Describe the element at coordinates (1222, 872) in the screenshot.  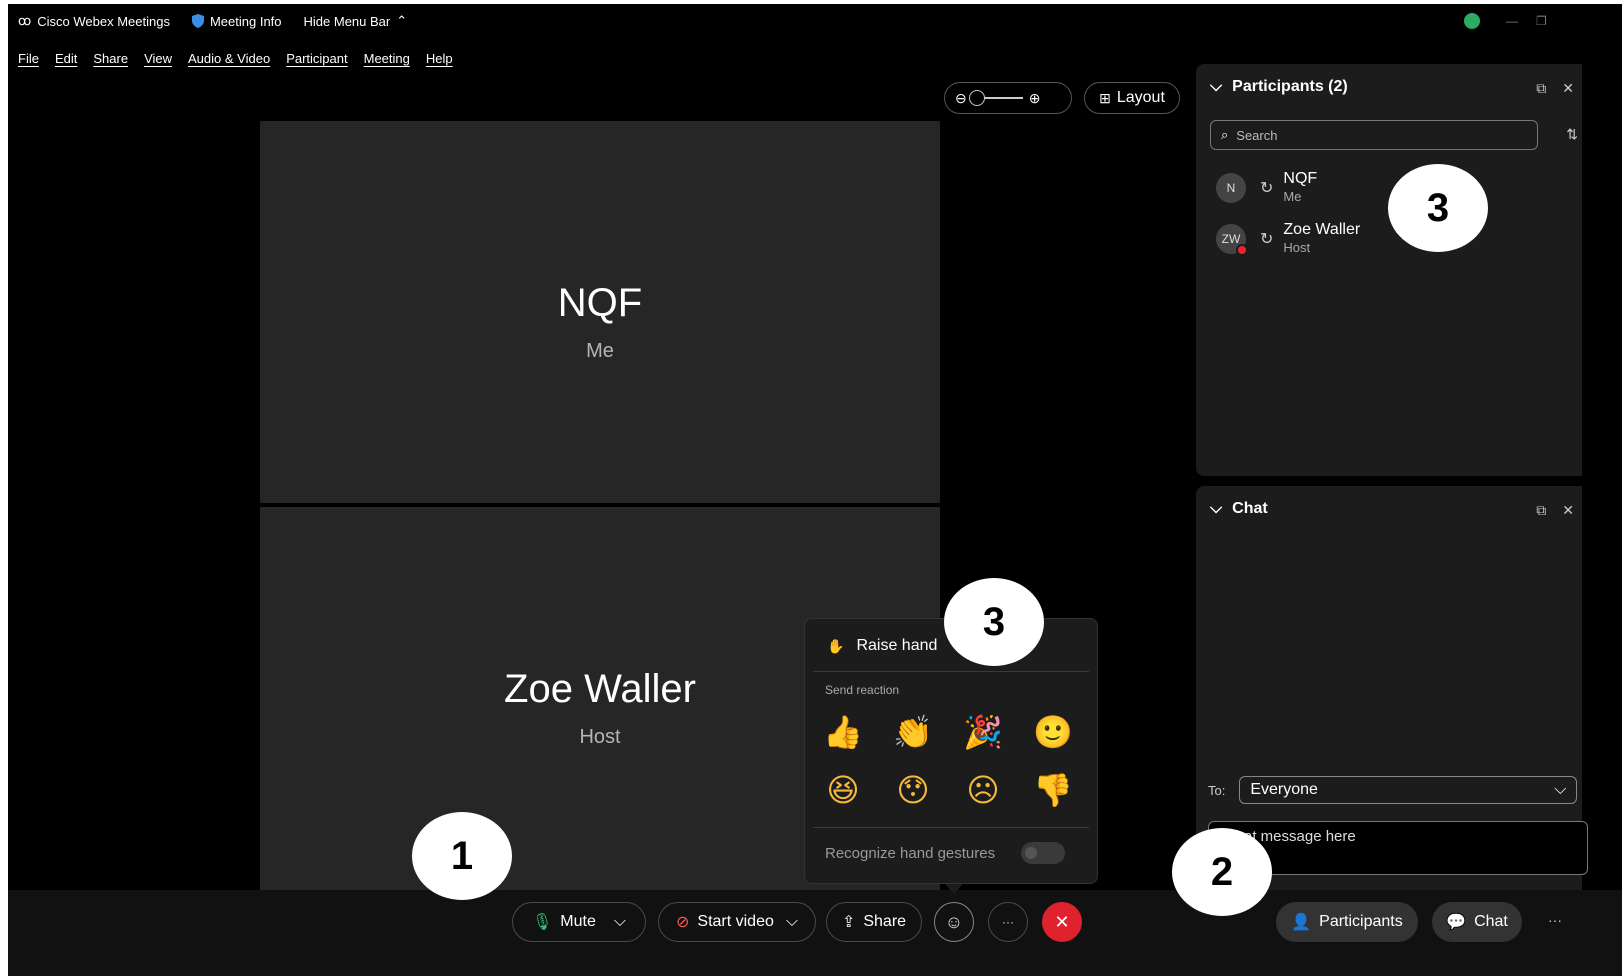
I see `callout-2: 2` at that location.